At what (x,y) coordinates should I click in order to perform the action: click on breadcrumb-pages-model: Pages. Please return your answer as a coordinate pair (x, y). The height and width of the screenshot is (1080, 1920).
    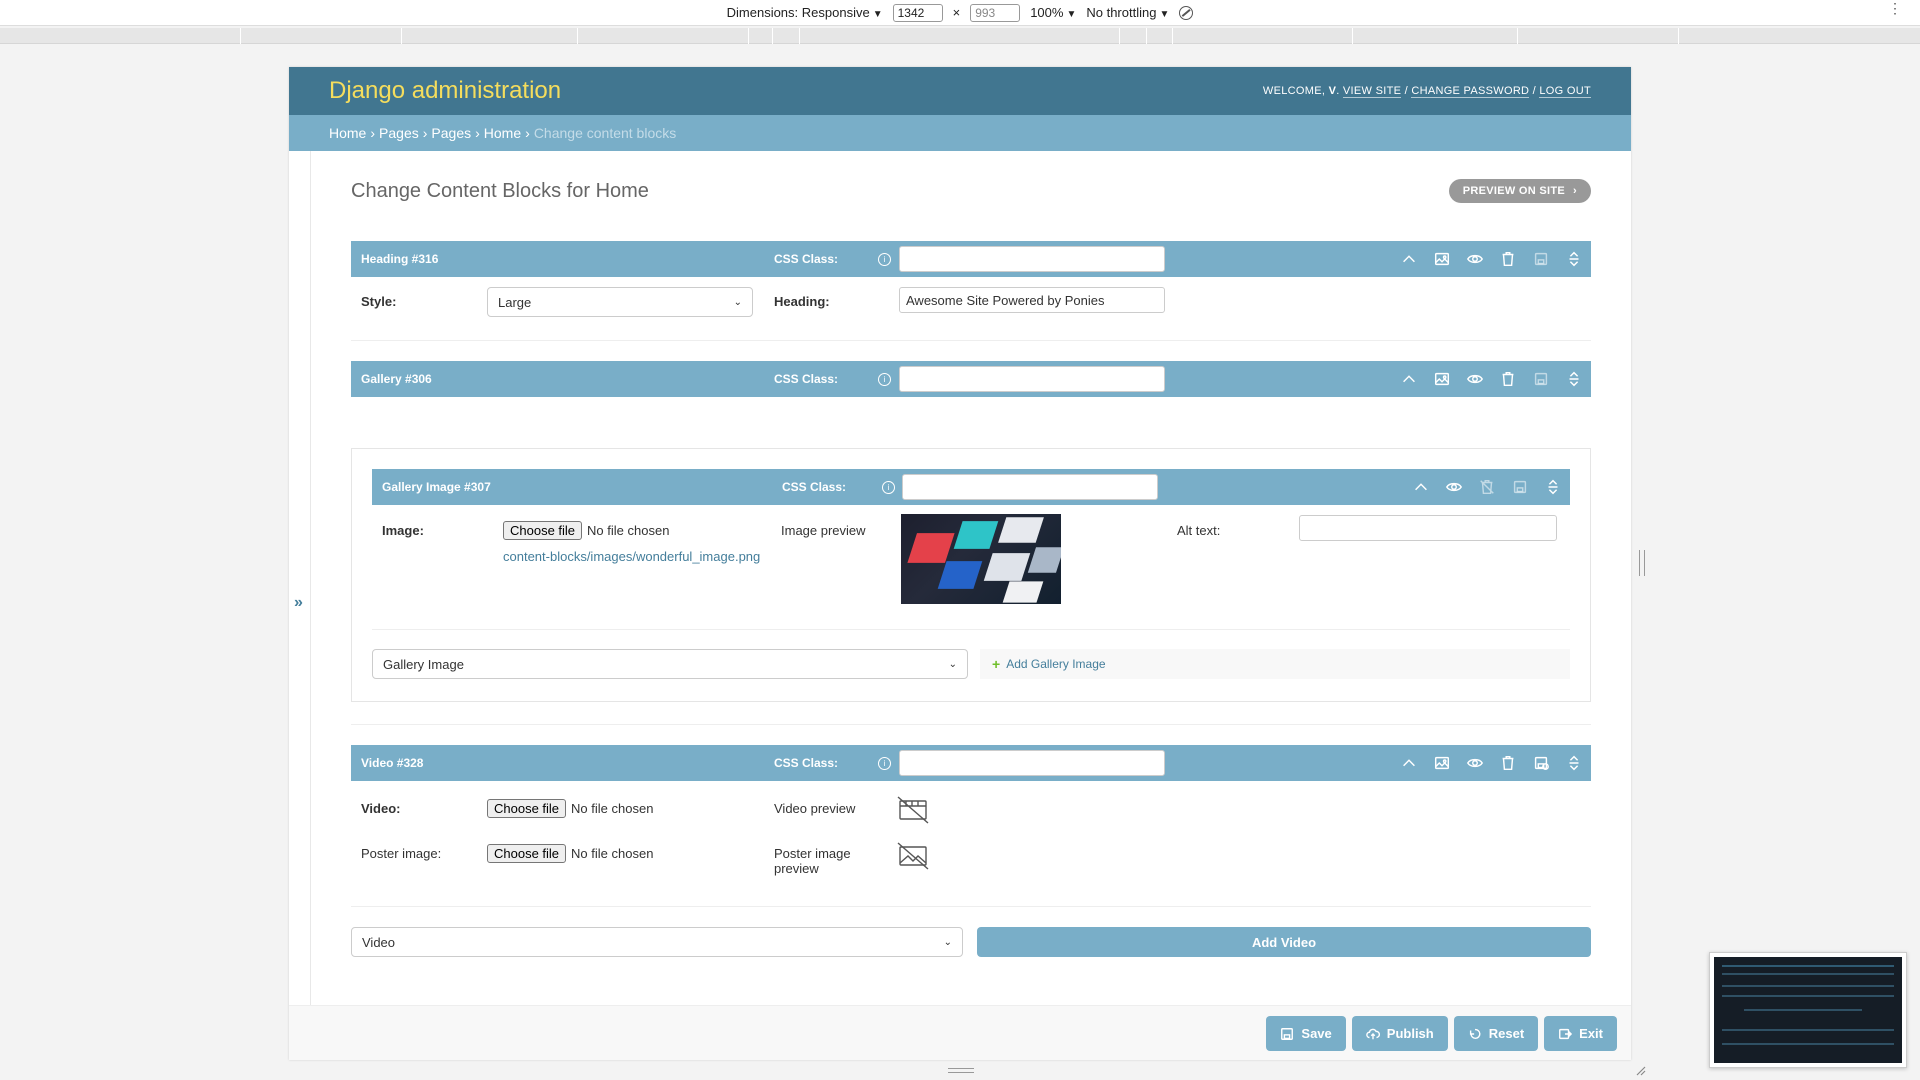
    Looking at the image, I should click on (451, 133).